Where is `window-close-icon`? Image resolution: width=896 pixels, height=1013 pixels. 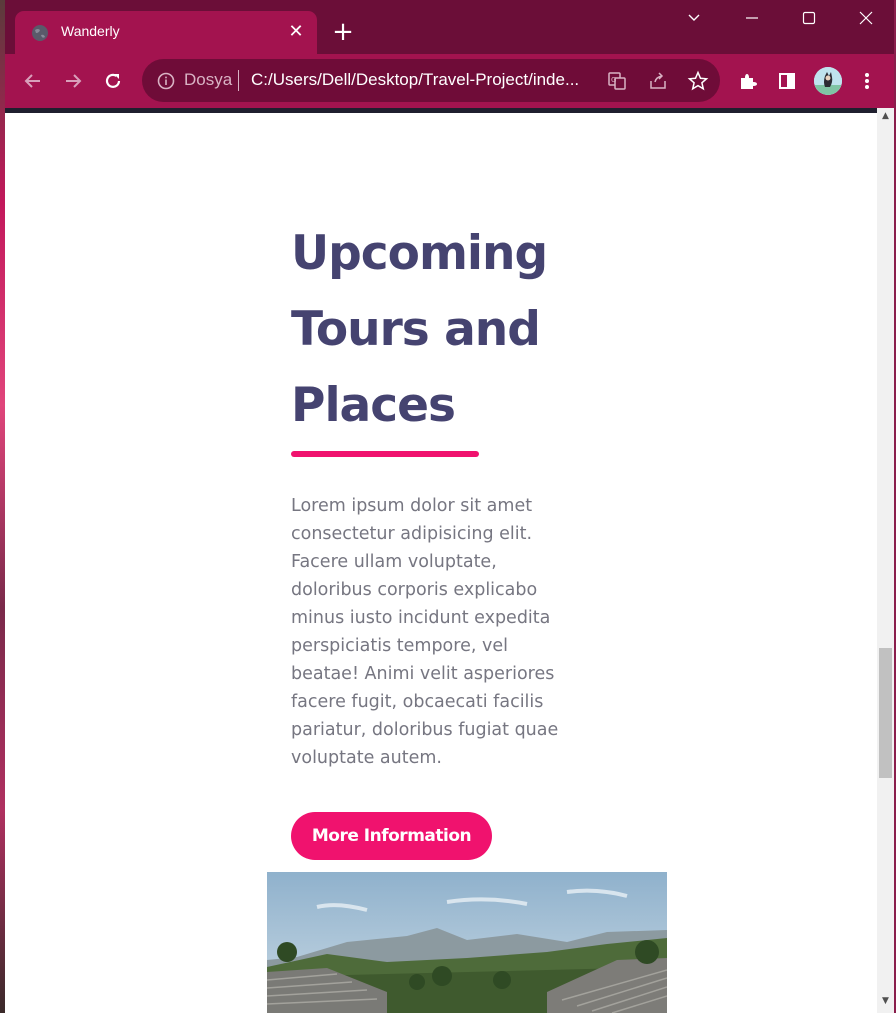
window-close-icon is located at coordinates (866, 20).